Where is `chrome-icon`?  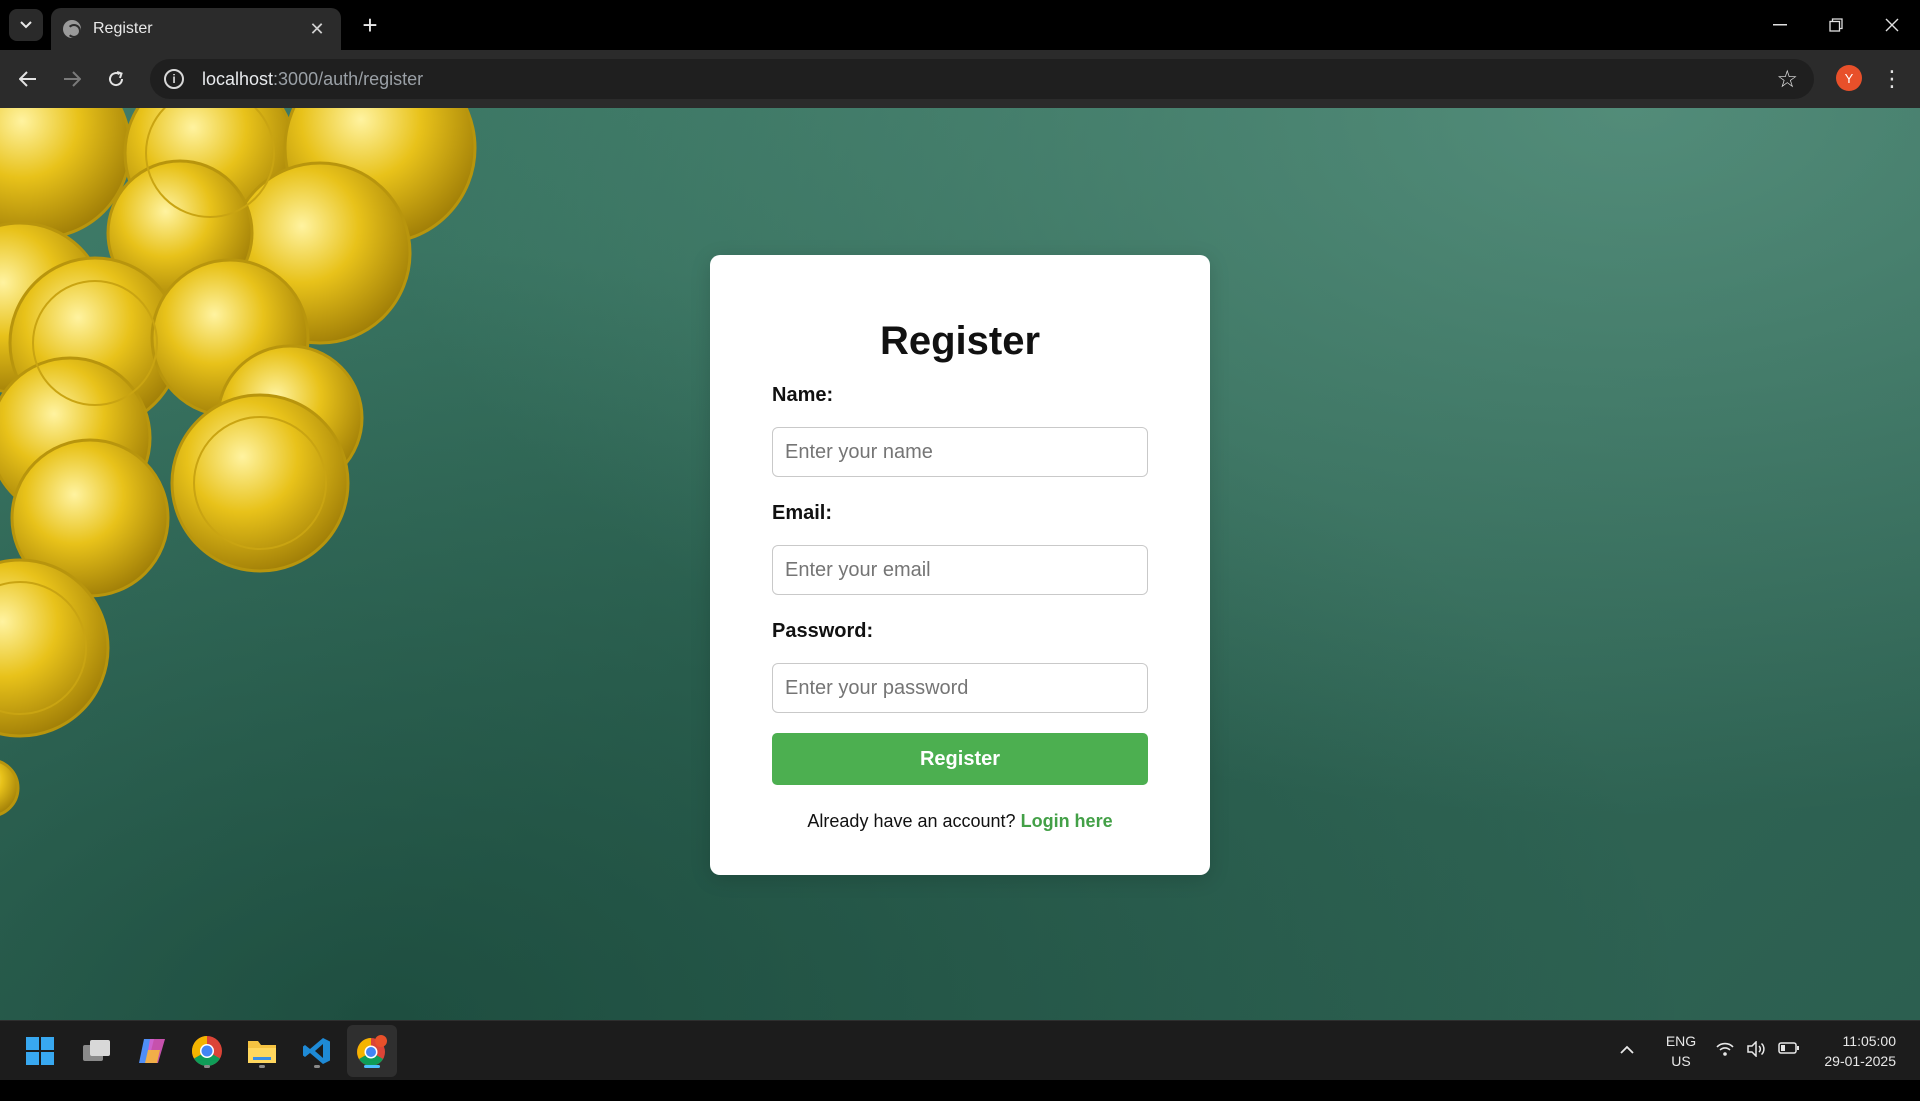
chrome-icon is located at coordinates (207, 1051).